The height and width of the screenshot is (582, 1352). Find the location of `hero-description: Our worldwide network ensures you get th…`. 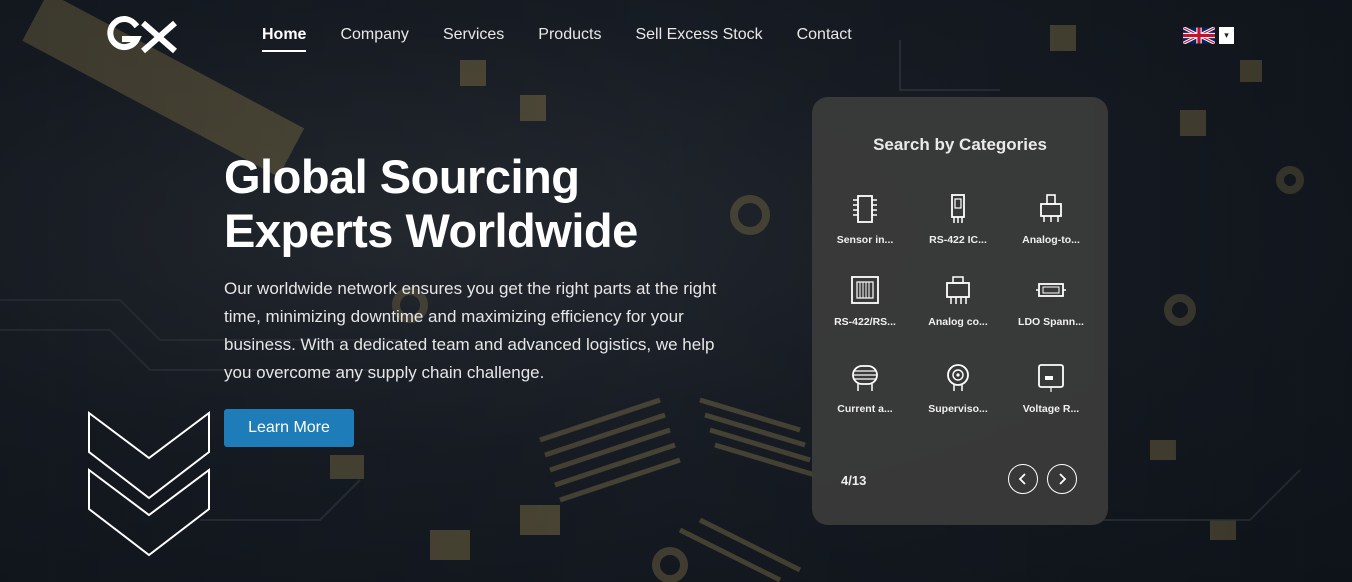

hero-description: Our worldwide network ensures you get th… is located at coordinates (470, 330).